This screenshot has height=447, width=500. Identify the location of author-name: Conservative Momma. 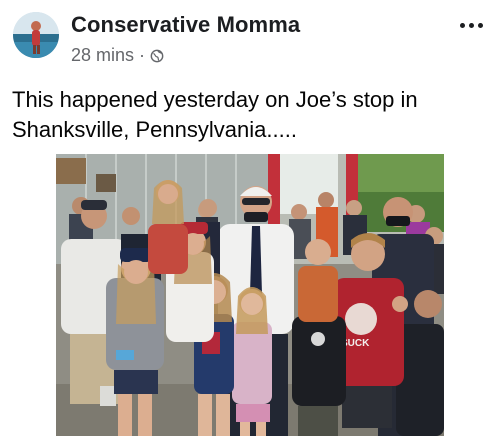
(185, 25).